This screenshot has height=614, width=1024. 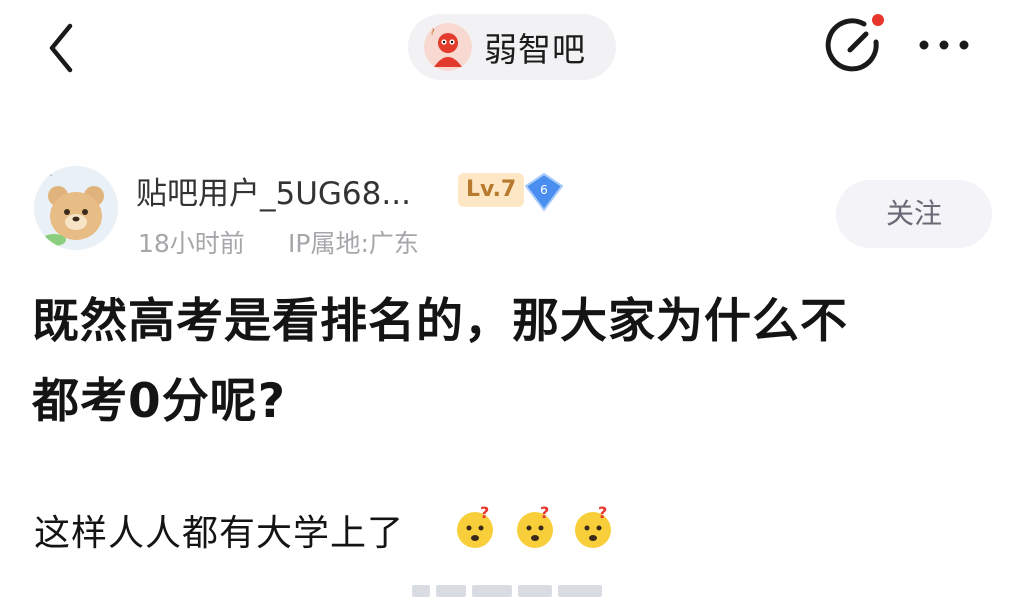 What do you see at coordinates (491, 190) in the screenshot?
I see `level-badge: Lv.7` at bounding box center [491, 190].